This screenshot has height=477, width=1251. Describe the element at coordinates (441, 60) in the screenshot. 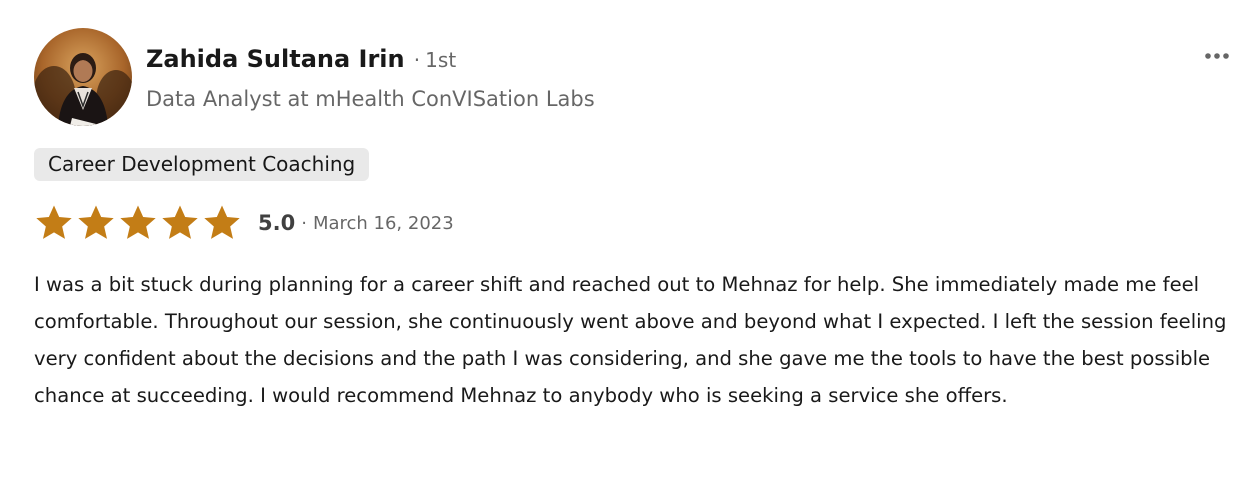

I see `connection-degree: 1st` at that location.